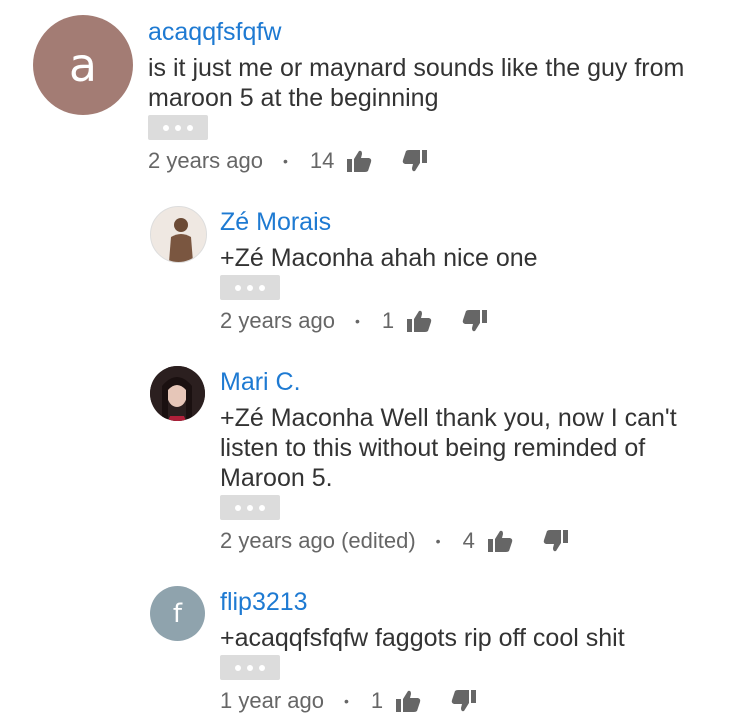 This screenshot has width=750, height=719. I want to click on avatar-letter: a, so click(83, 65).